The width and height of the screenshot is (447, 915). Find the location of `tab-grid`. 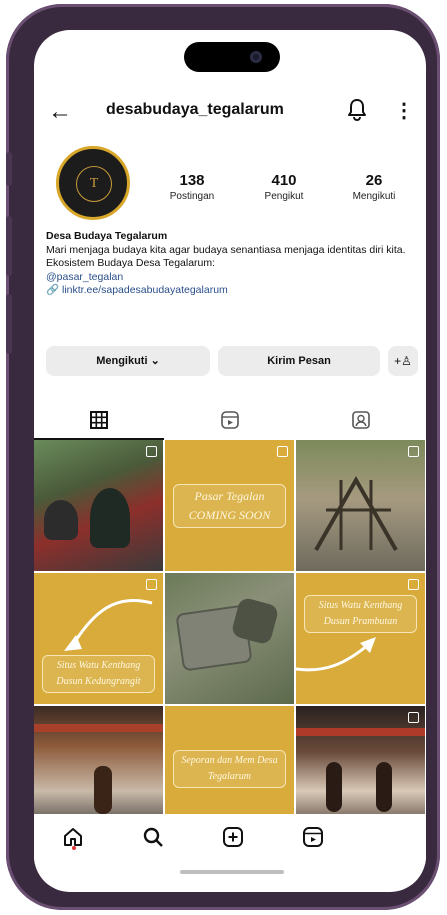

tab-grid is located at coordinates (99, 421).